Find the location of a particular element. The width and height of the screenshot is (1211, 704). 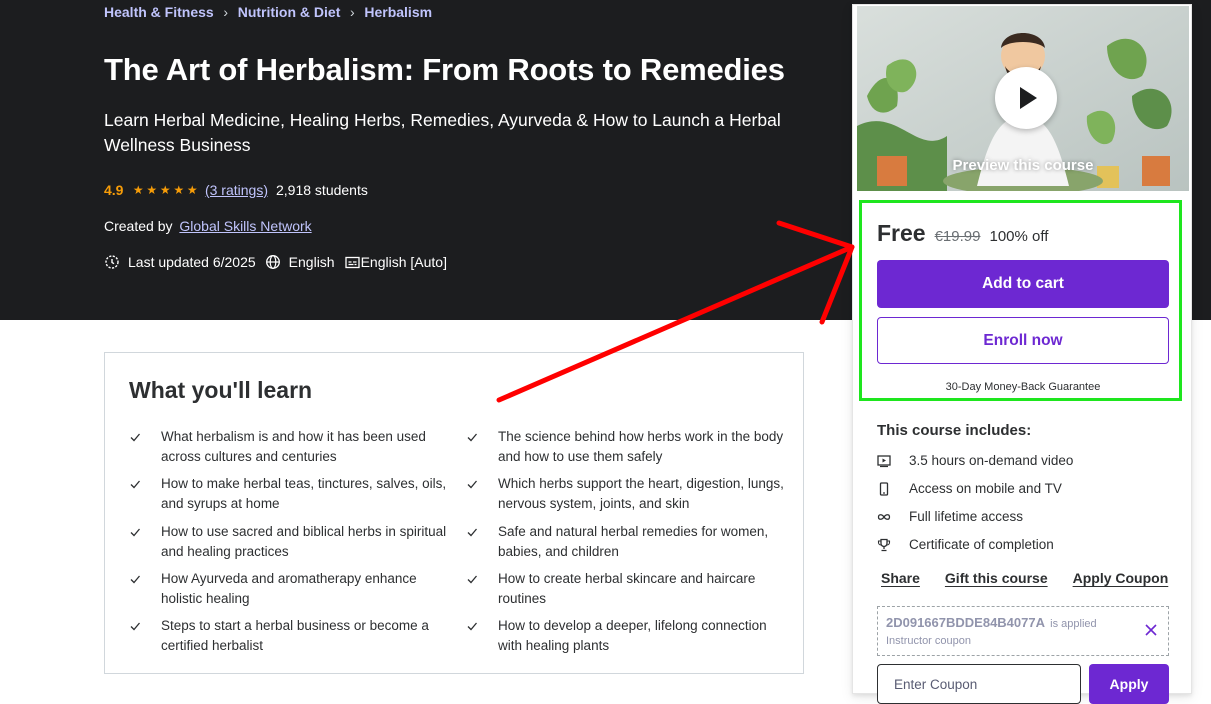

breadcrumb-item-nutrition-diet: Nutrition & Diet is located at coordinates (289, 12).